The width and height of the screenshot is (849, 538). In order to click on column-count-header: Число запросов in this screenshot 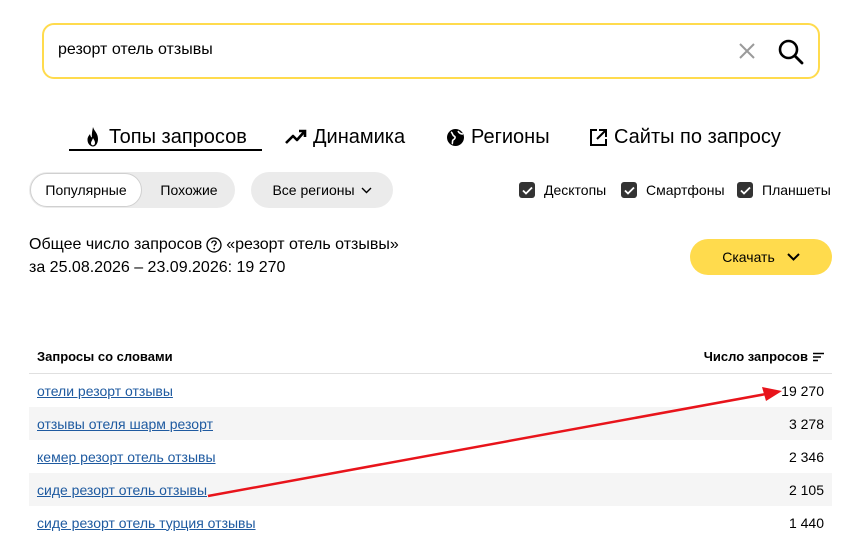, I will do `click(764, 356)`.